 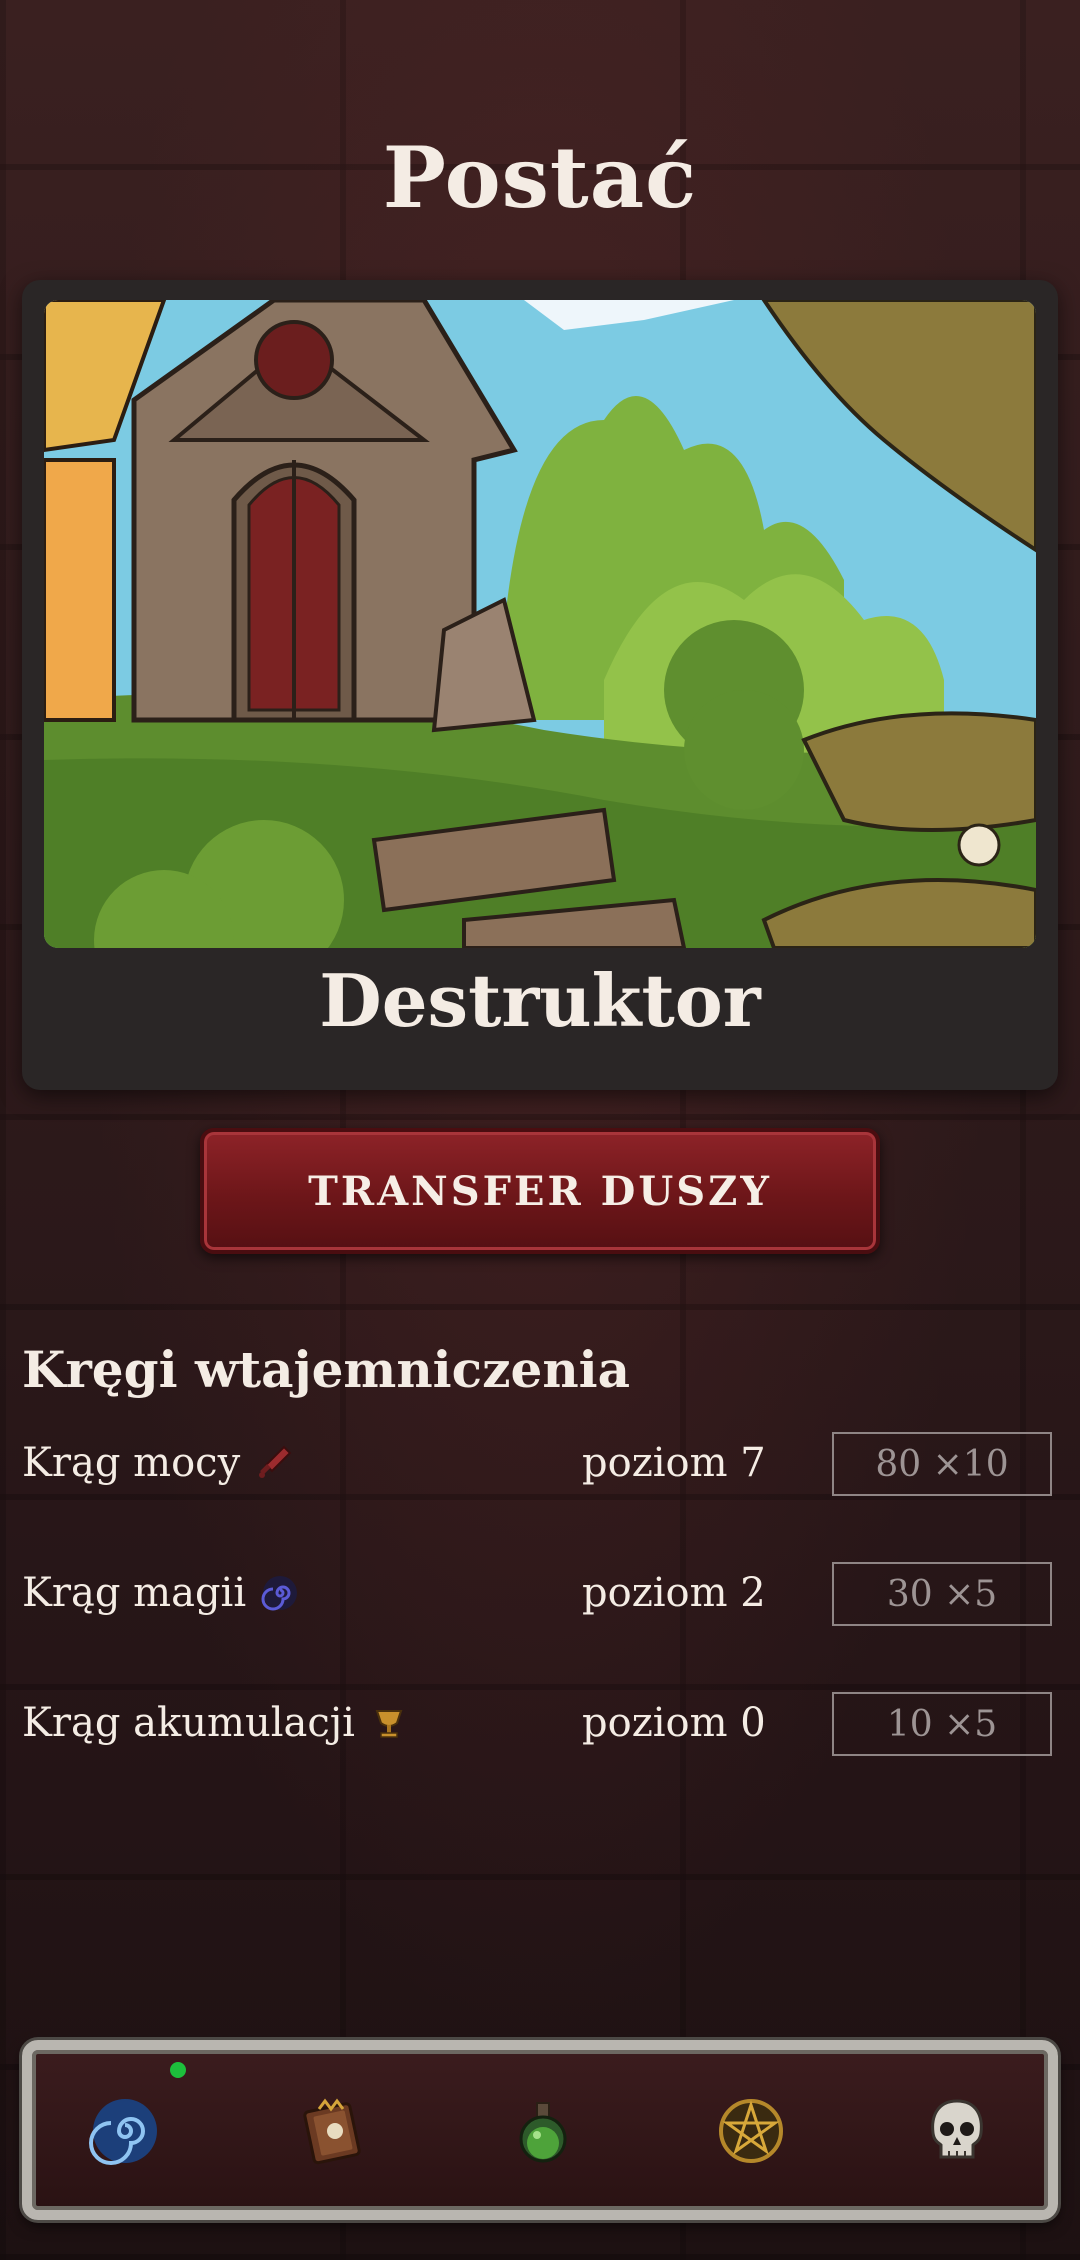 I want to click on circle-level: poziom 7, so click(x=674, y=1463).